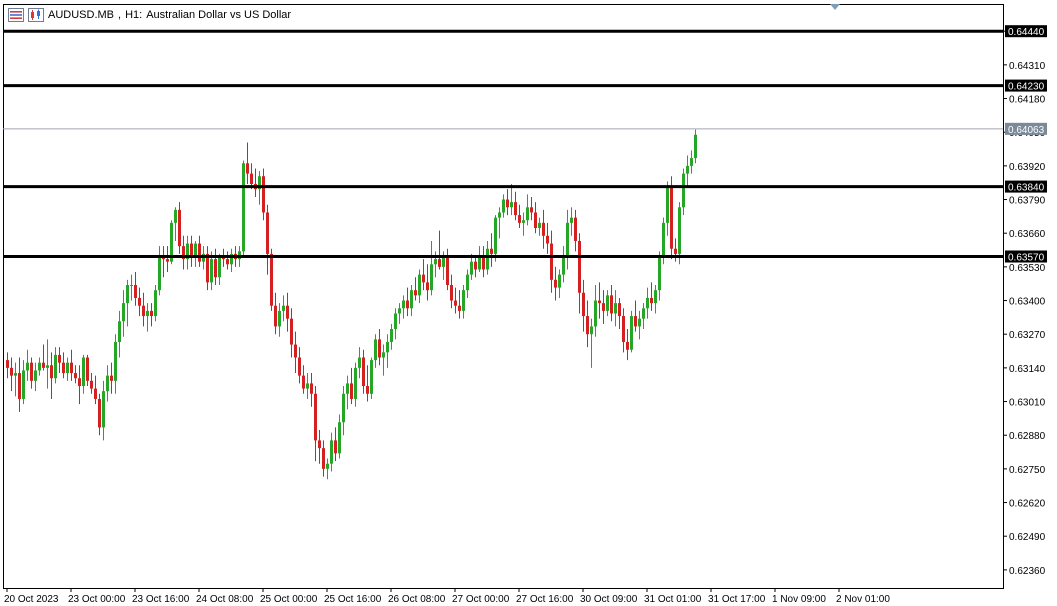 The width and height of the screenshot is (1057, 606). I want to click on x-axis-tick-label: 2 Nov 01:00, so click(863, 599).